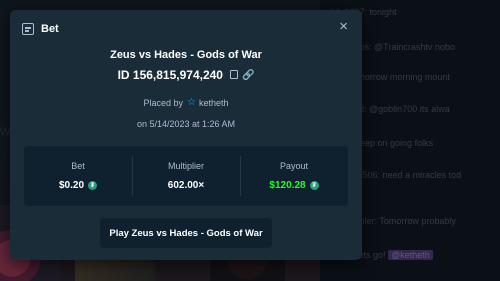 Image resolution: width=500 pixels, height=281 pixels. Describe the element at coordinates (233, 75) in the screenshot. I see `copy-icon` at that location.